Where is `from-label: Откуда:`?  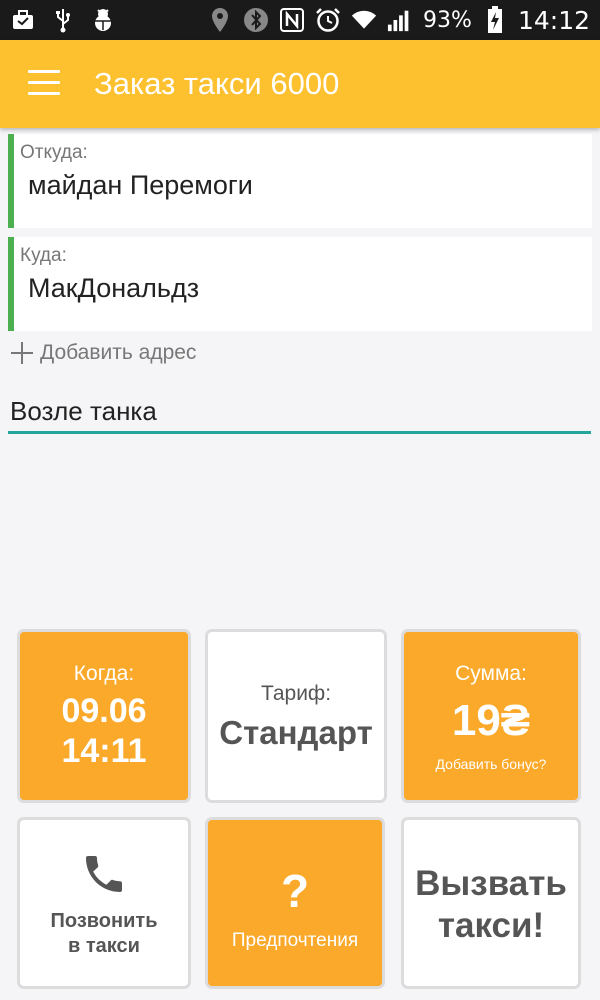 from-label: Откуда: is located at coordinates (54, 152).